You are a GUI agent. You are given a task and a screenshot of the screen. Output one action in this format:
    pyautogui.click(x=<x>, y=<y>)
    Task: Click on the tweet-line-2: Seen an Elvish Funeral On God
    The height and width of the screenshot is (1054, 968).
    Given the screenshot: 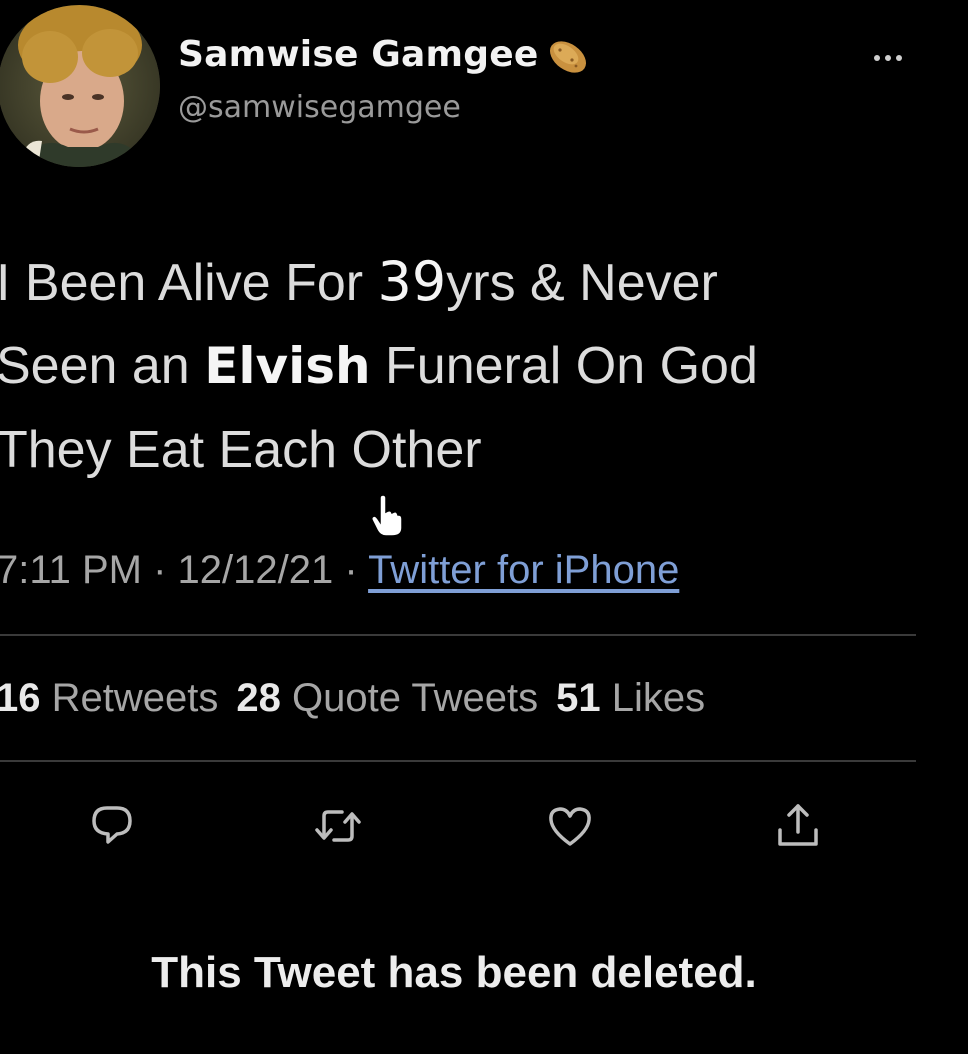 What is the action you would take?
    pyautogui.click(x=478, y=366)
    